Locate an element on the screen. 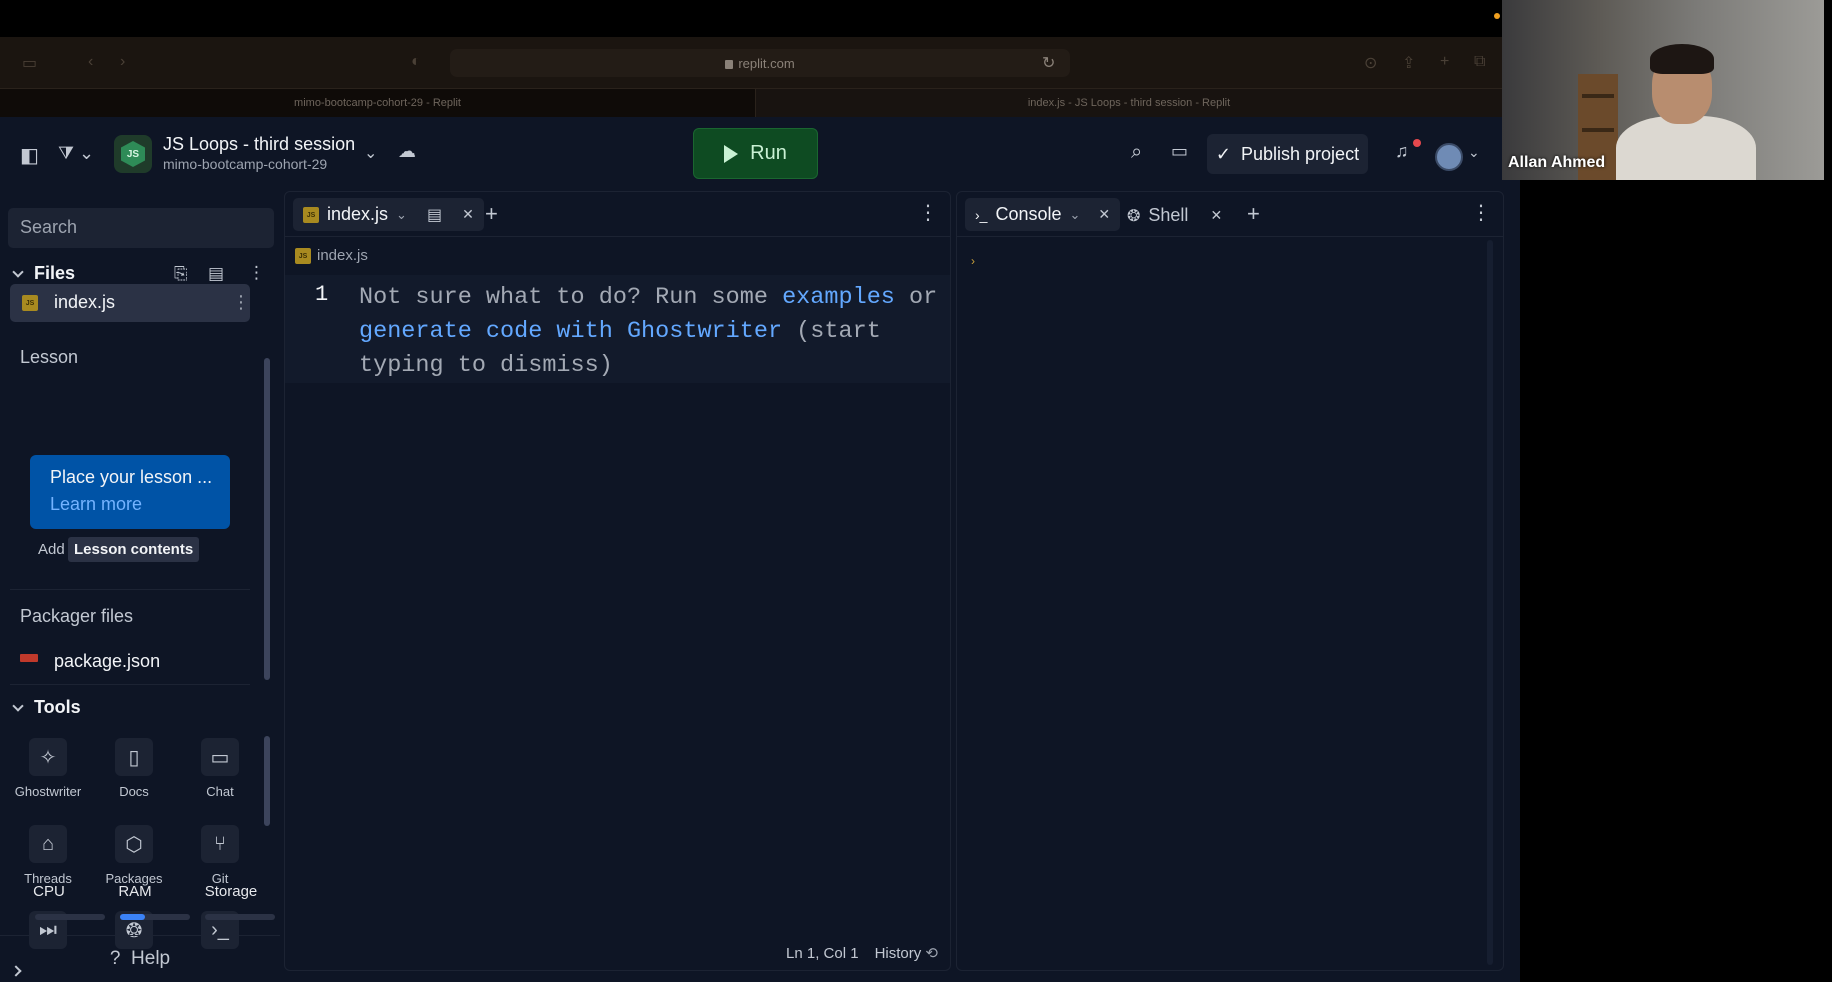  file-name: index.js is located at coordinates (85, 302).